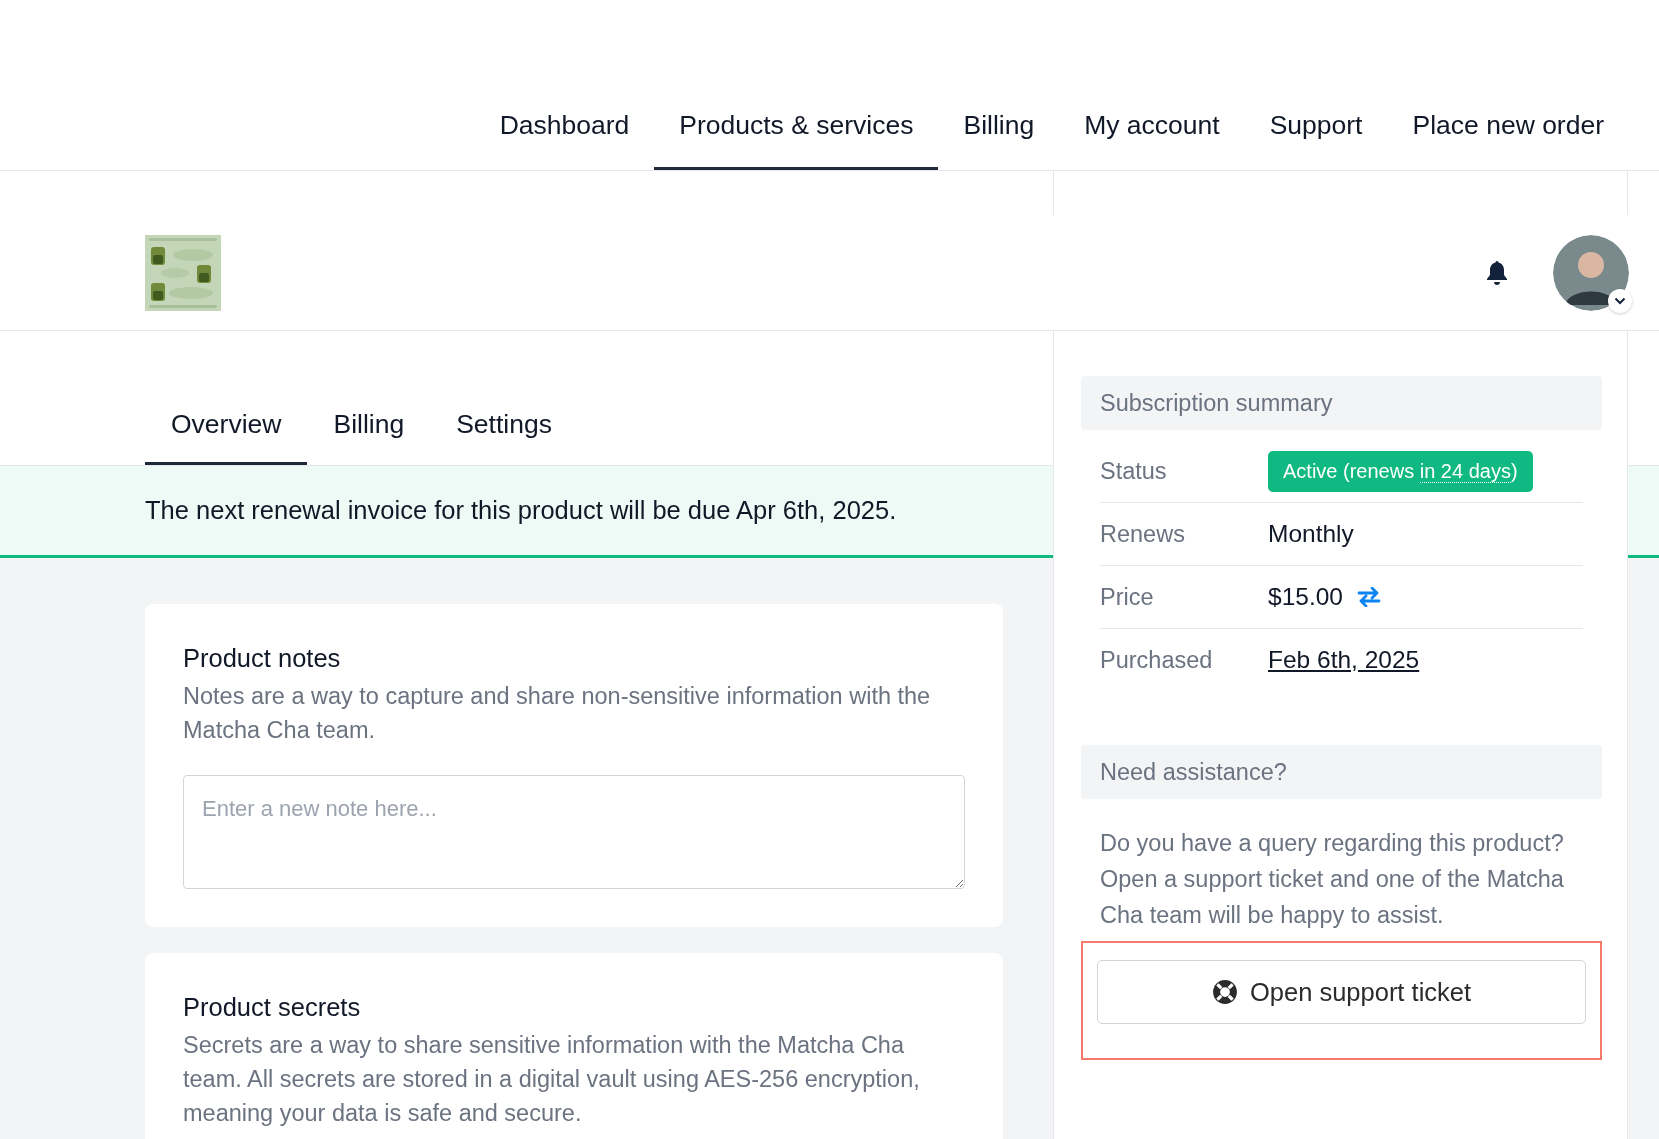 The image size is (1659, 1139). I want to click on card-title: Product secrets, so click(272, 1007).